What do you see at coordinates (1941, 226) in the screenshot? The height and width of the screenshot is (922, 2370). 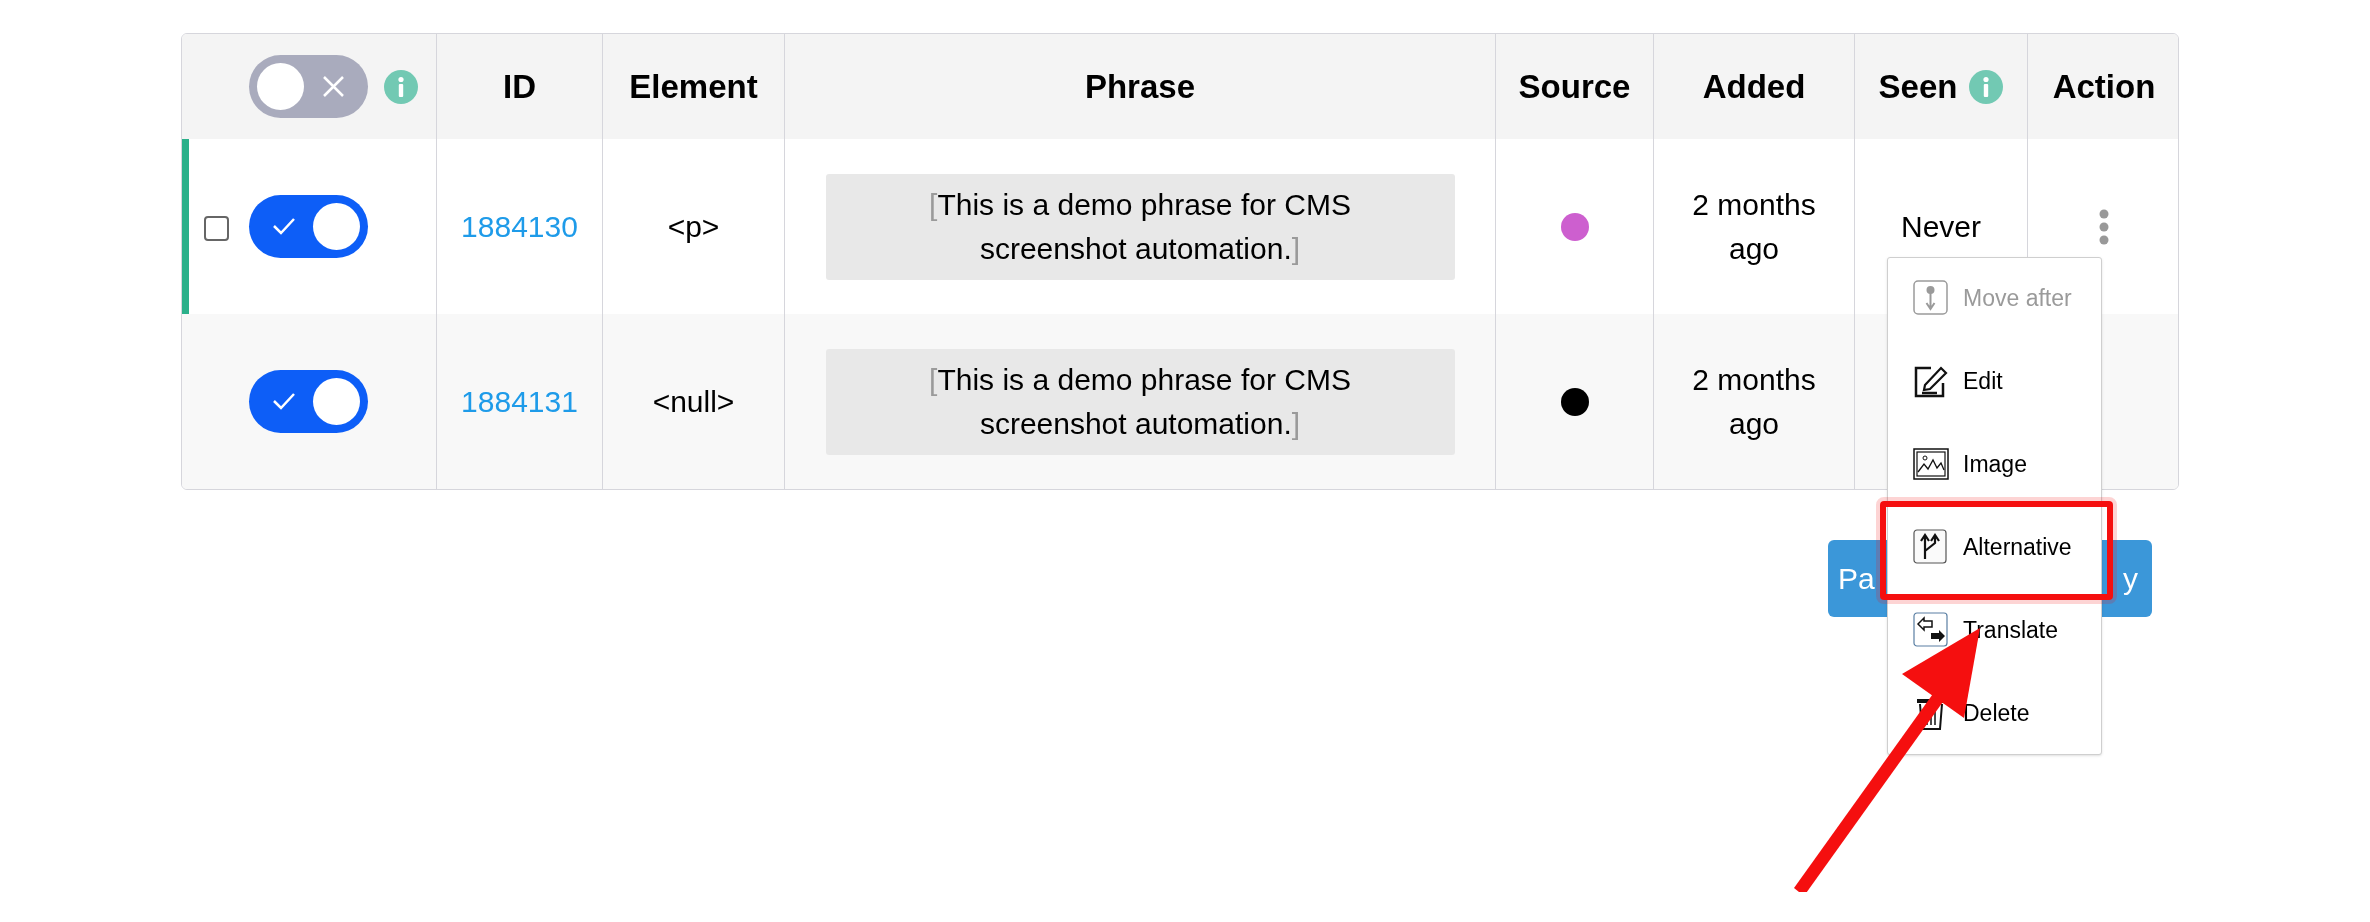 I see `seen-status: Never` at bounding box center [1941, 226].